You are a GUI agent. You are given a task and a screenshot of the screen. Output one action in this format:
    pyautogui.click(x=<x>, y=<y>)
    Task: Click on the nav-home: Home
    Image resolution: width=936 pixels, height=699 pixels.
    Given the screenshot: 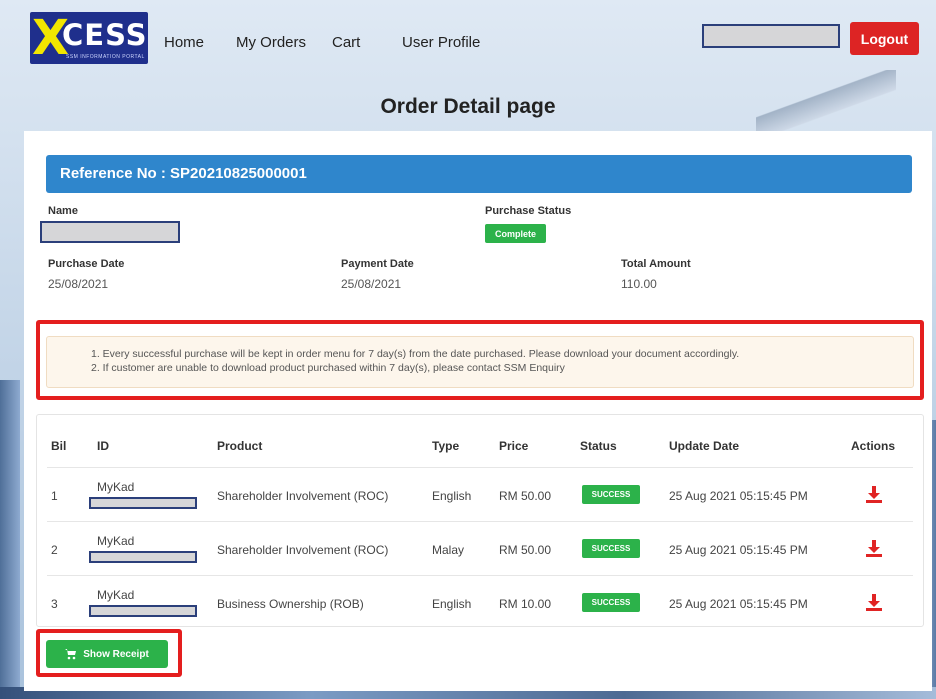 What is the action you would take?
    pyautogui.click(x=200, y=42)
    